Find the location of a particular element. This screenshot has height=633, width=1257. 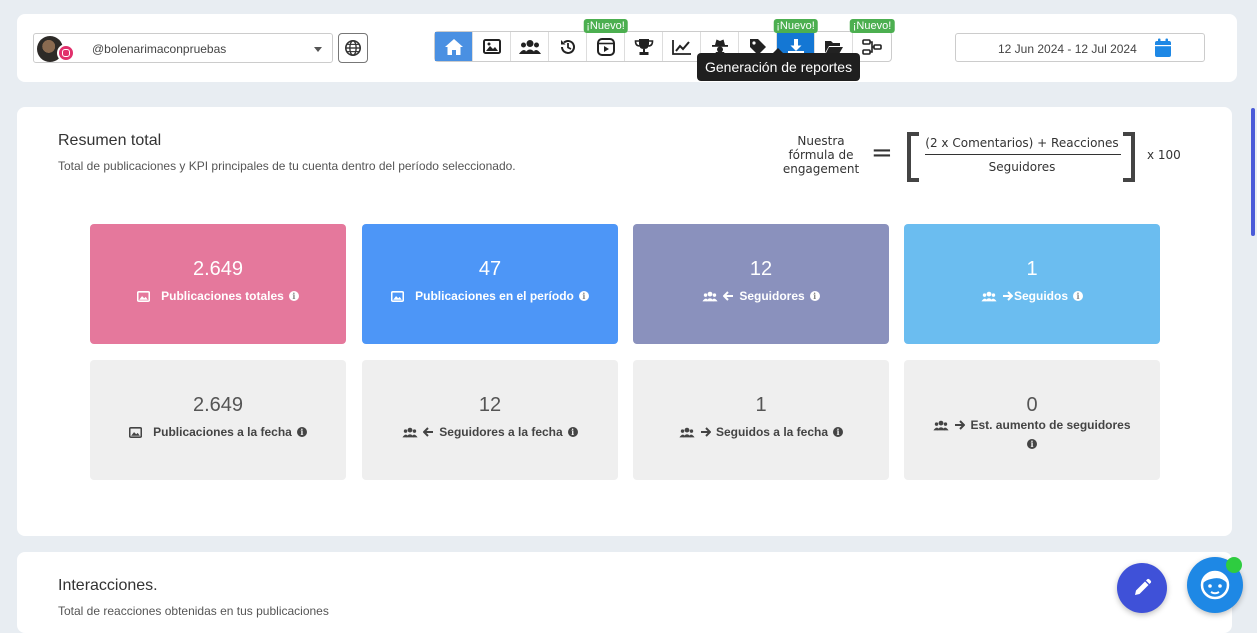

calendar-icon is located at coordinates (1163, 48).